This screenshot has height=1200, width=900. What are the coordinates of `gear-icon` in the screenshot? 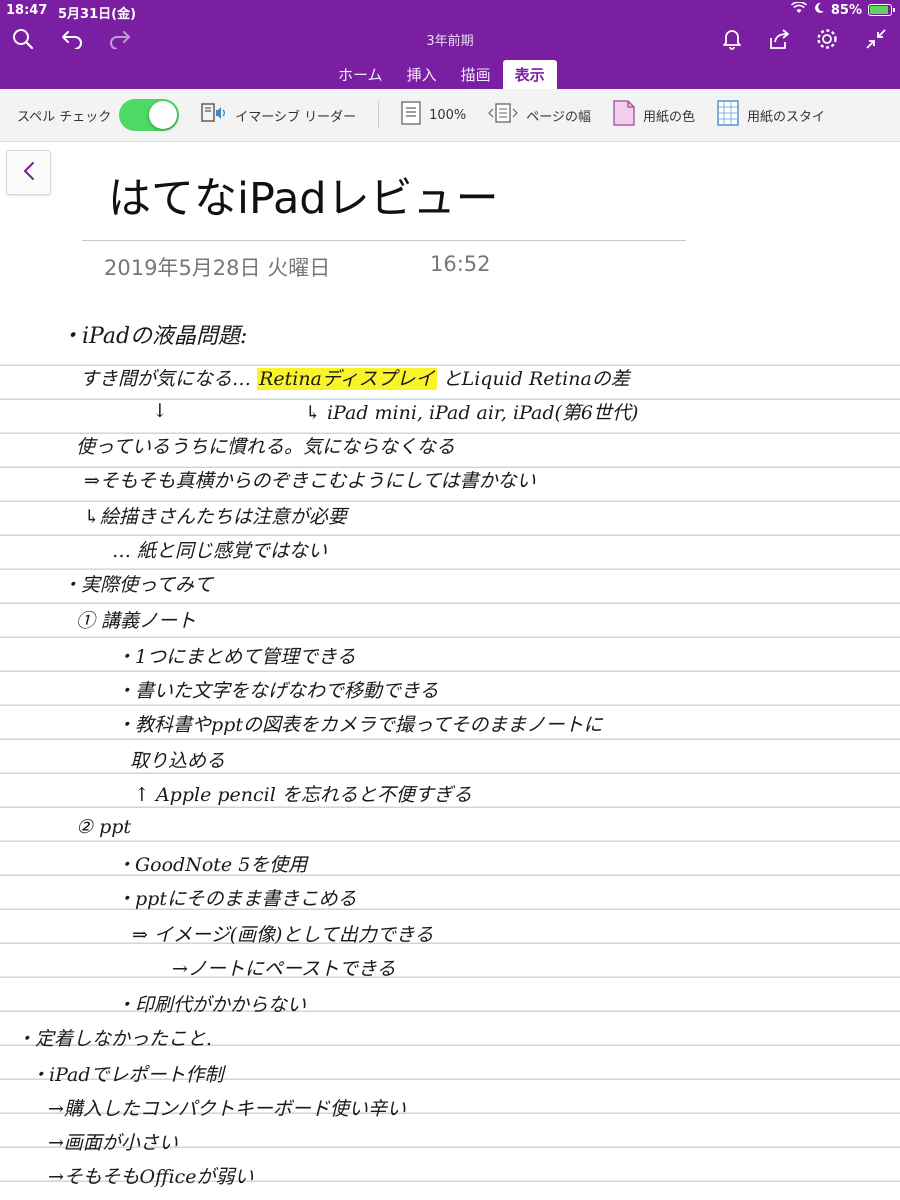 It's located at (827, 39).